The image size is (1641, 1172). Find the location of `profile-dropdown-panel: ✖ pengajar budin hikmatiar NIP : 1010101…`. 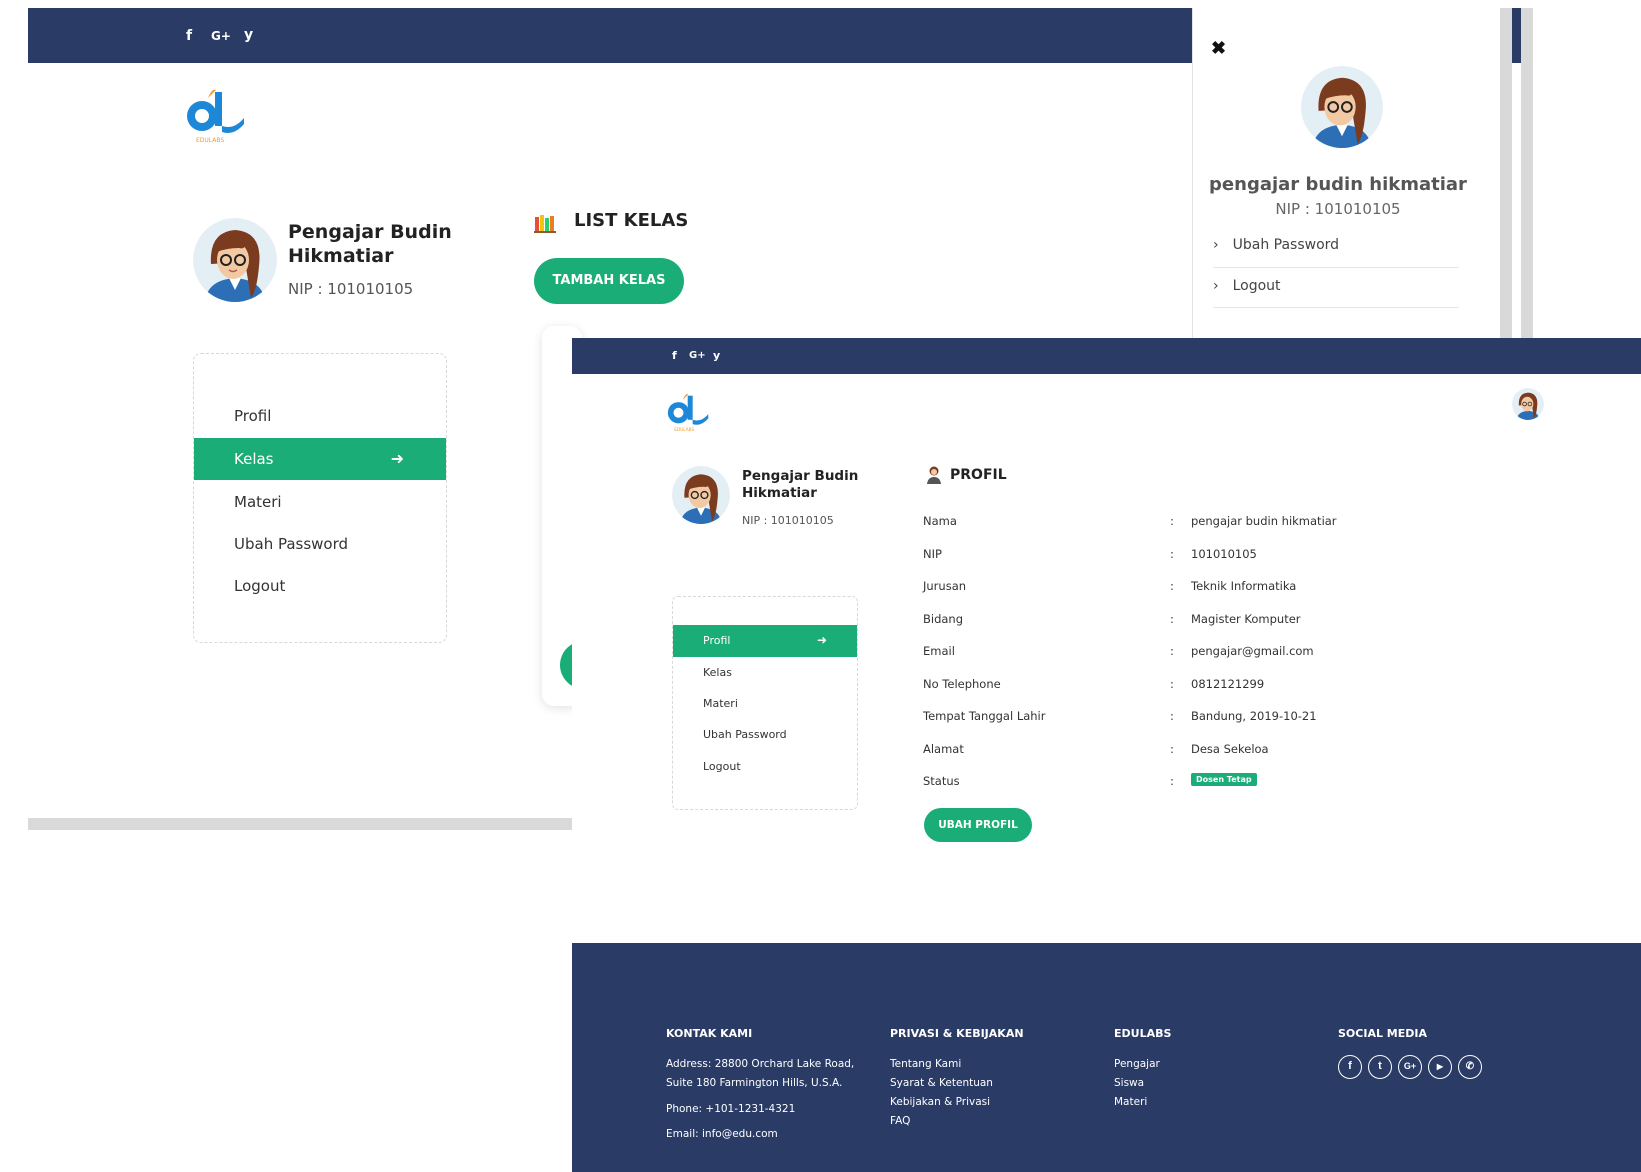

profile-dropdown-panel: ✖ pengajar budin hikmatiar NIP : 1010101… is located at coordinates (1346, 174).